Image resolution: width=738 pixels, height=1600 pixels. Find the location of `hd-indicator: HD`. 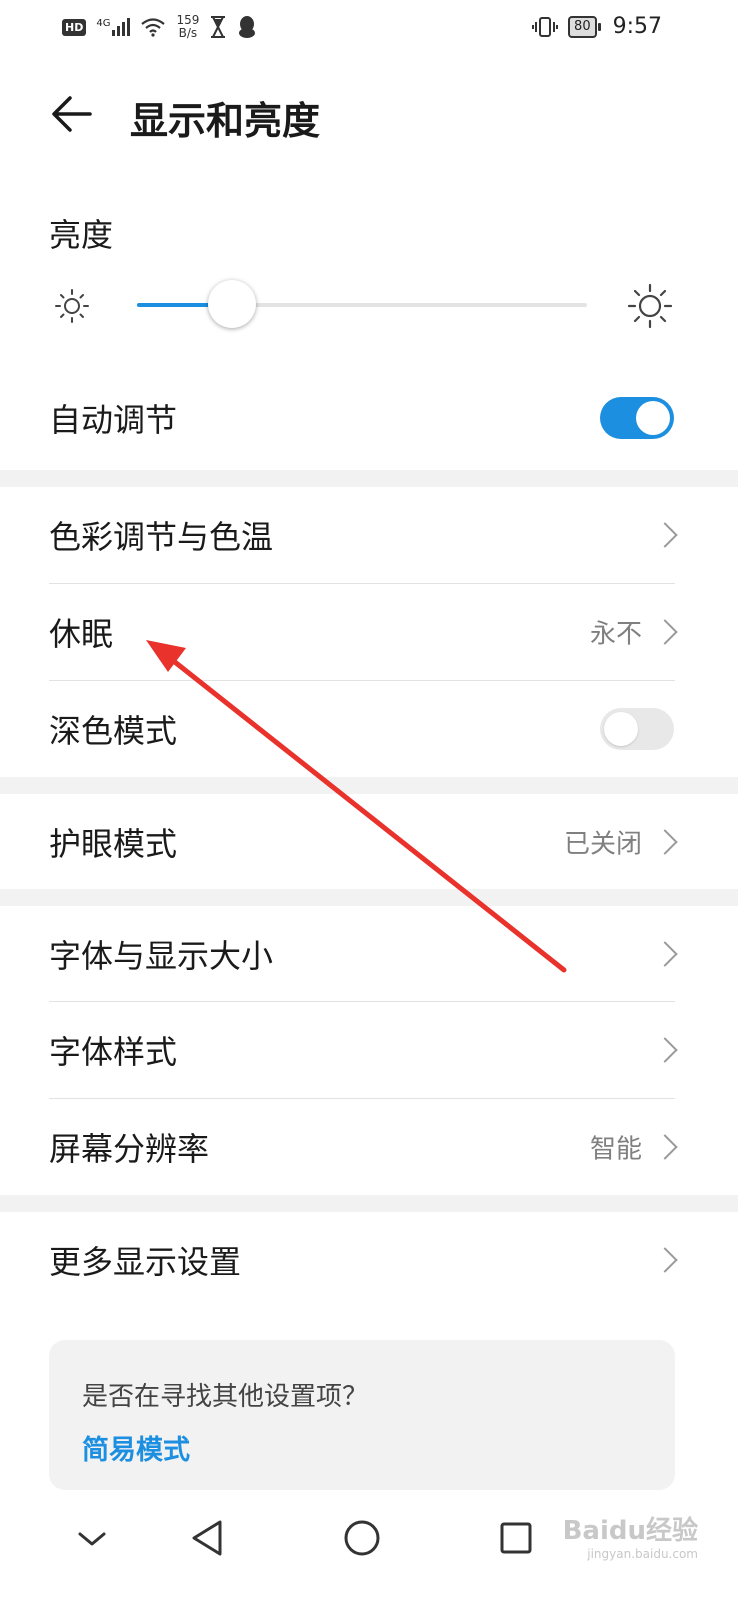

hd-indicator: HD is located at coordinates (74, 27).